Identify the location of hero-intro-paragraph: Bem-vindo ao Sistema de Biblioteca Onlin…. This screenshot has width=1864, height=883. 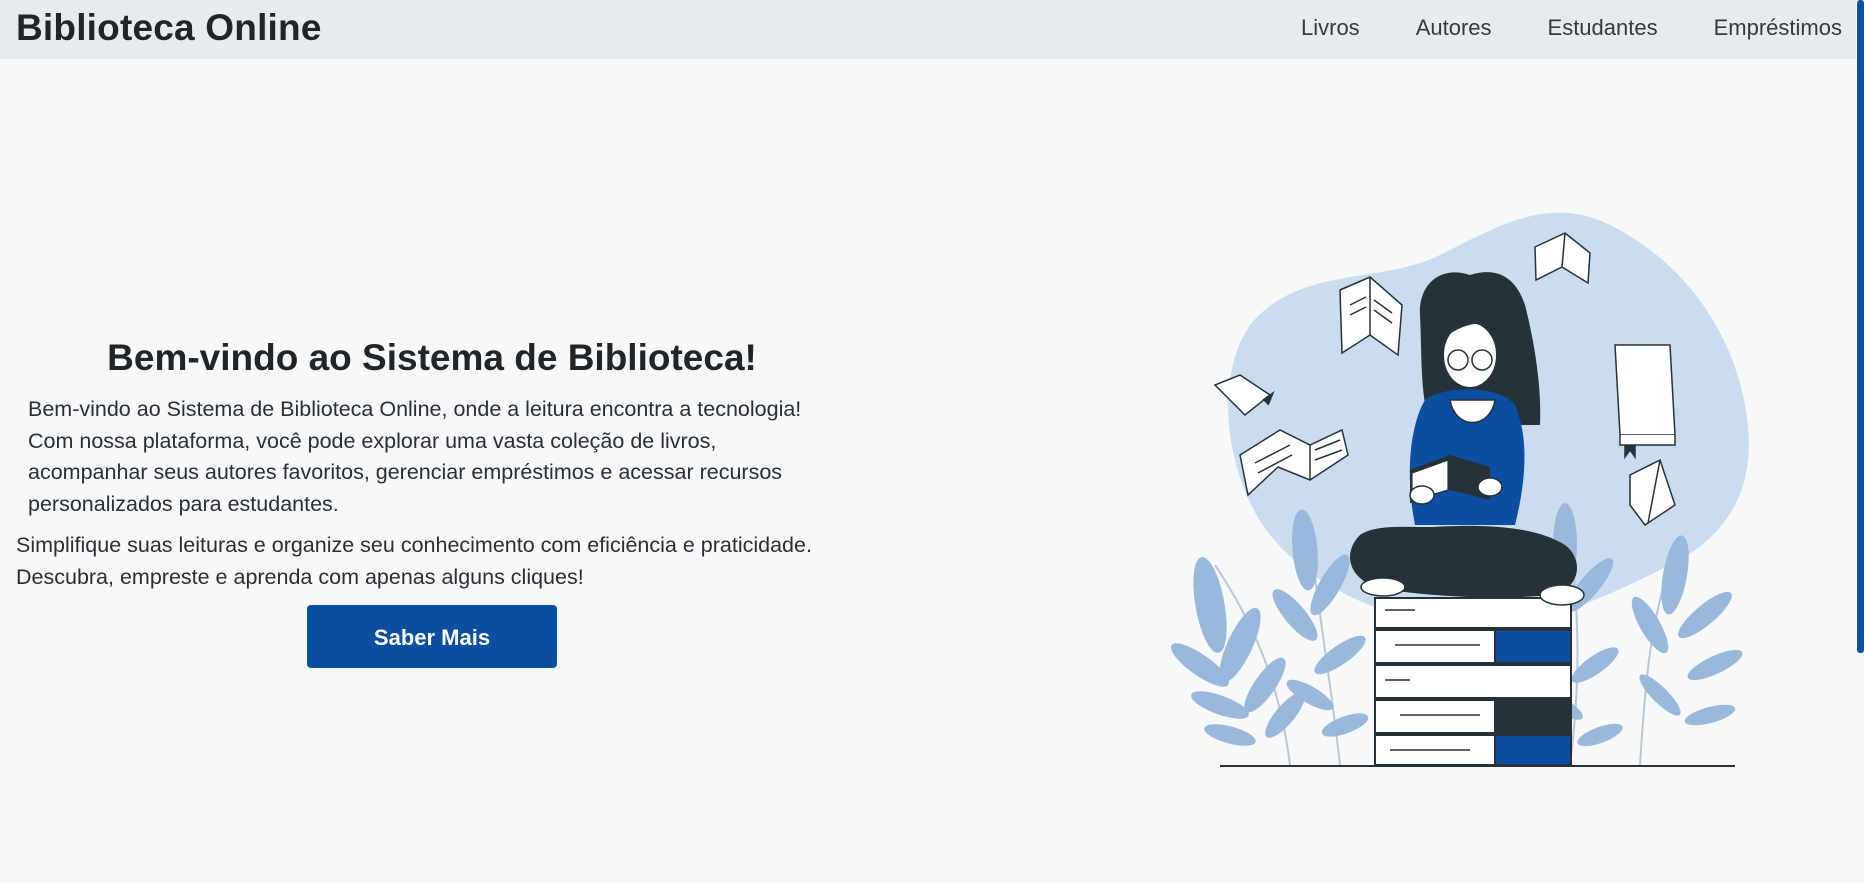
(424, 453).